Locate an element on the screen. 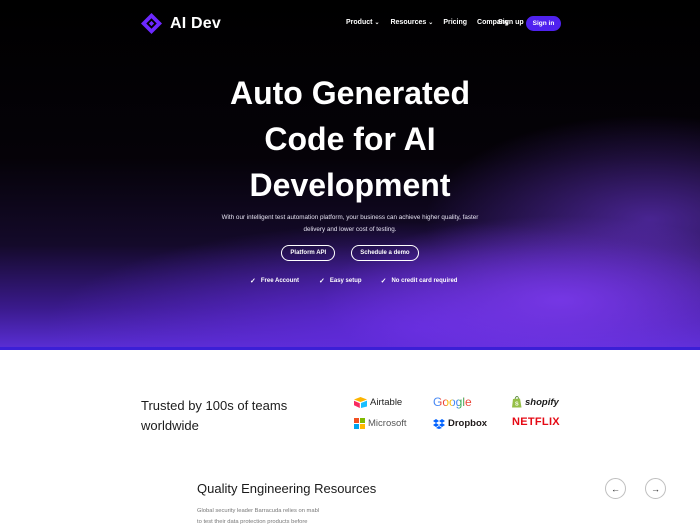 This screenshot has width=700, height=528. sign-in-button: Sign in is located at coordinates (543, 23).